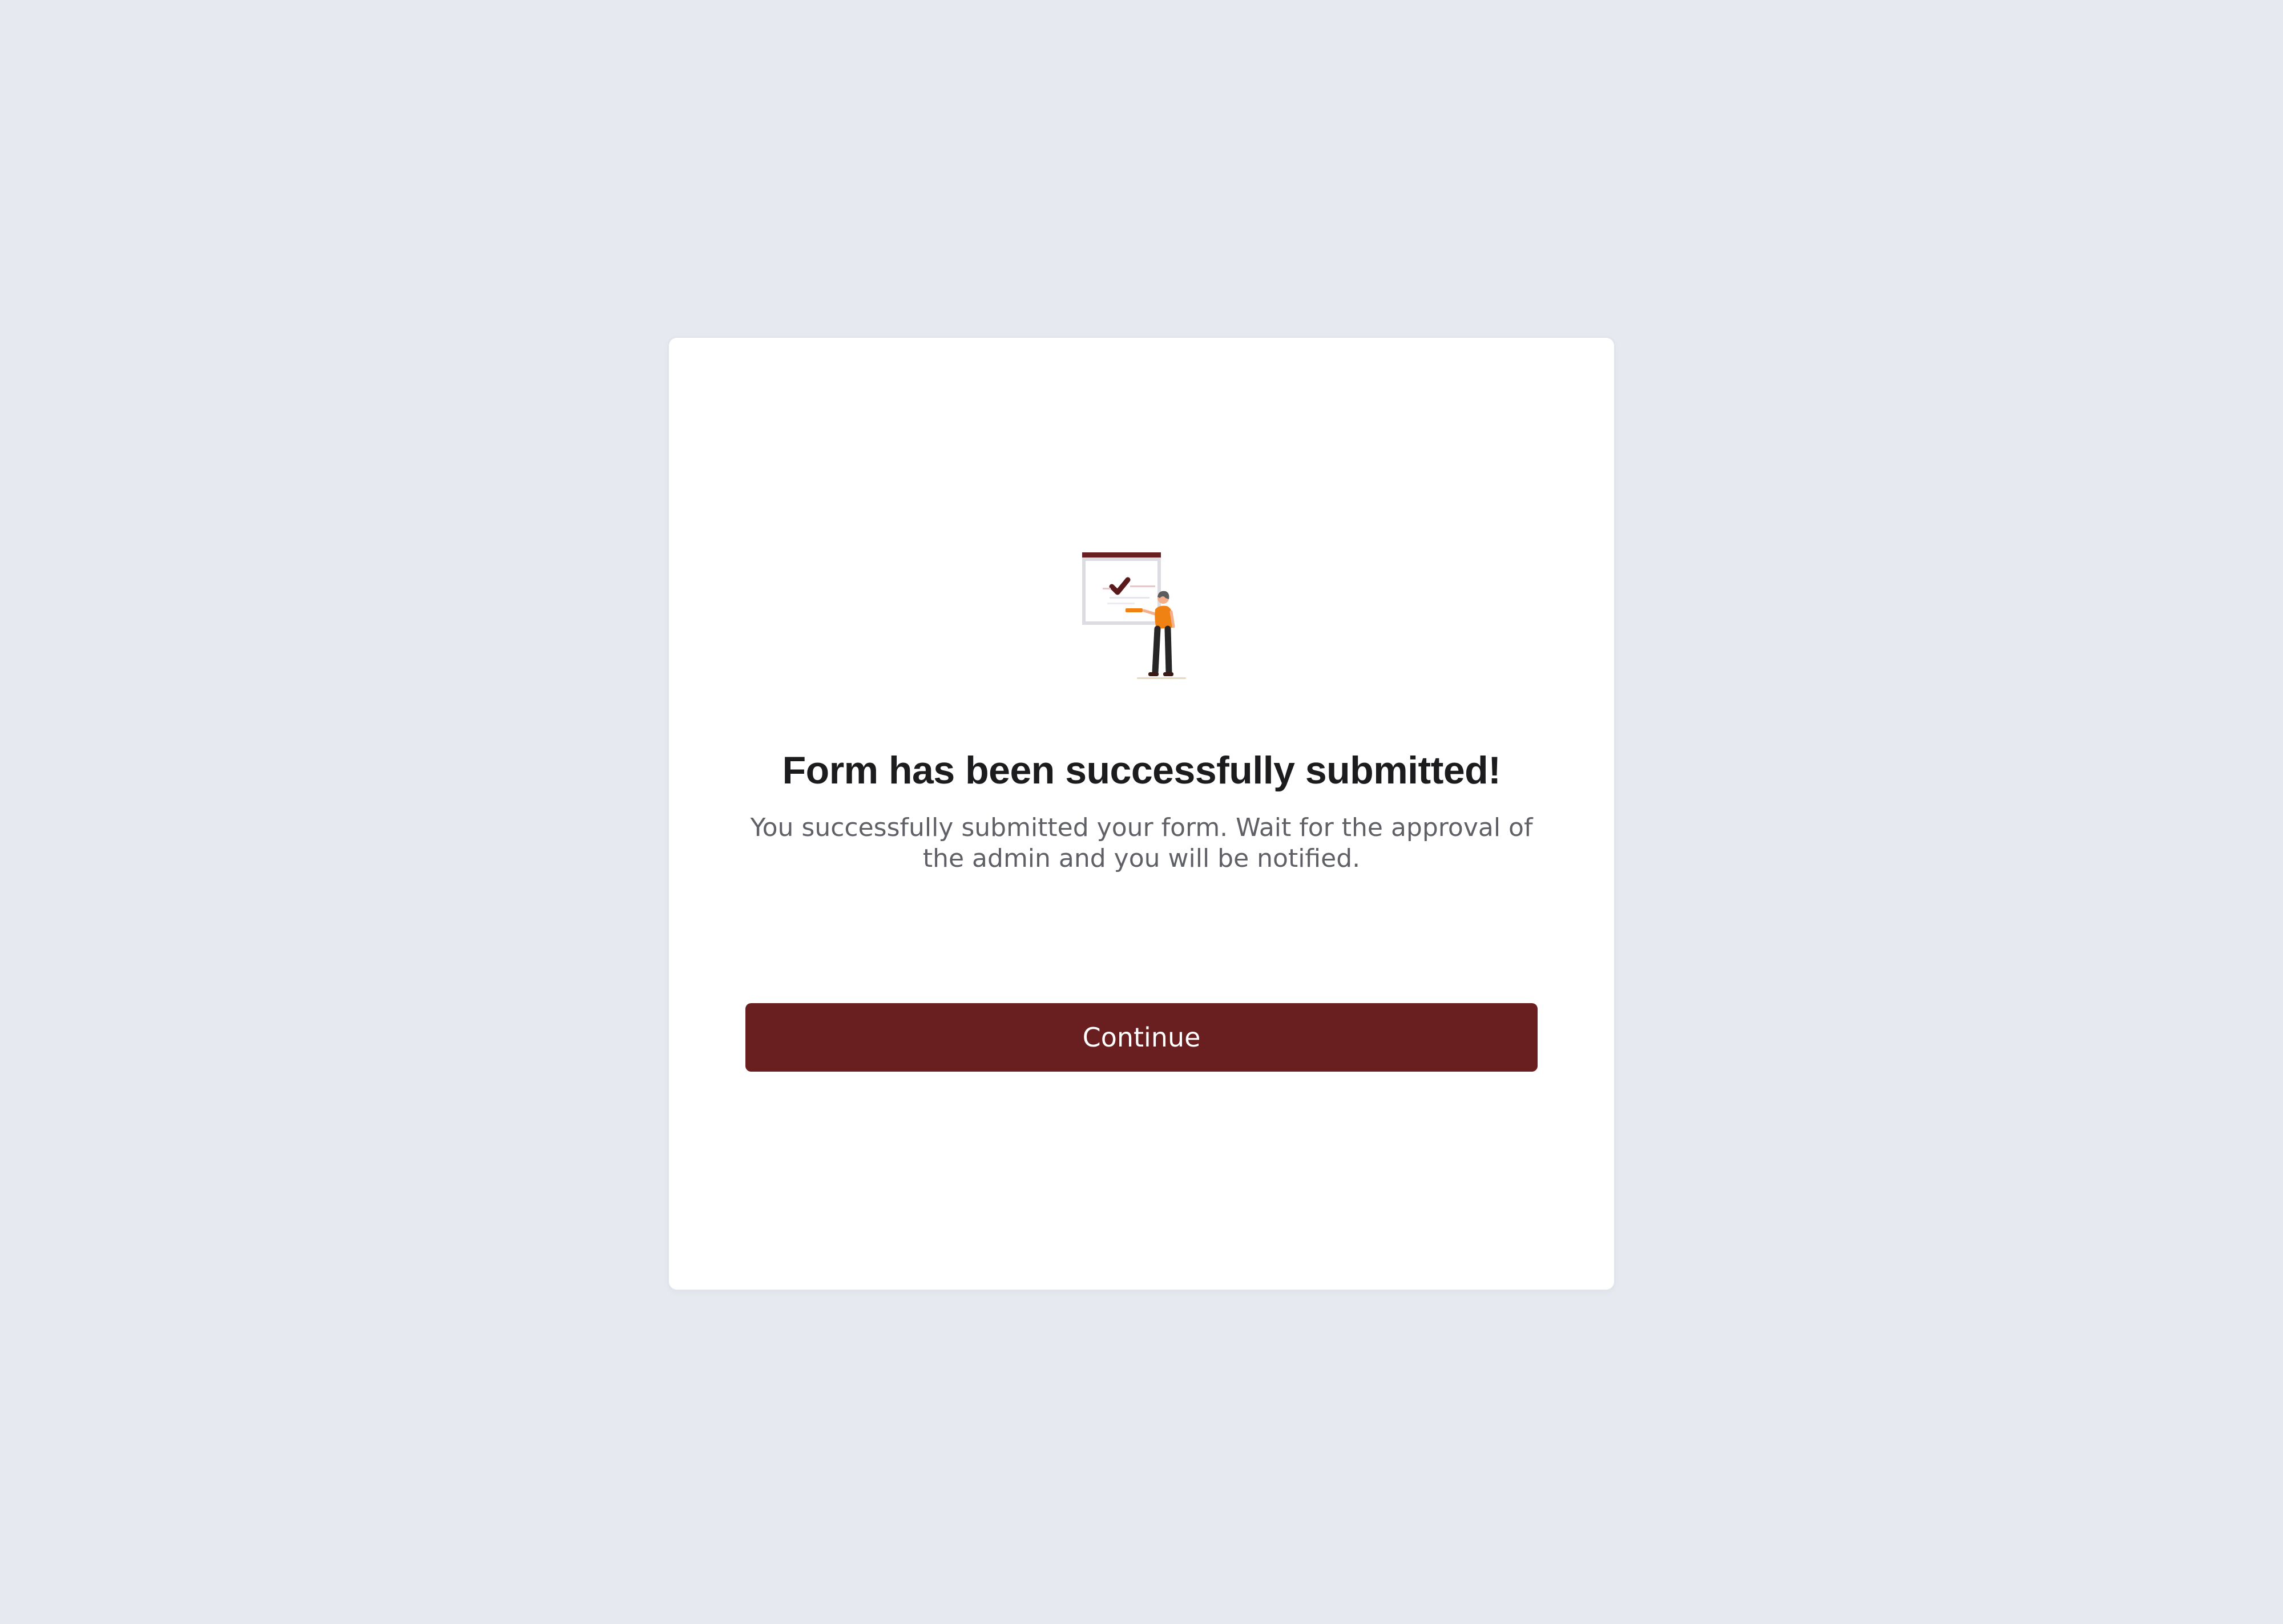  Describe the element at coordinates (1141, 770) in the screenshot. I see `page-title: Form has been successfully submitted!` at that location.